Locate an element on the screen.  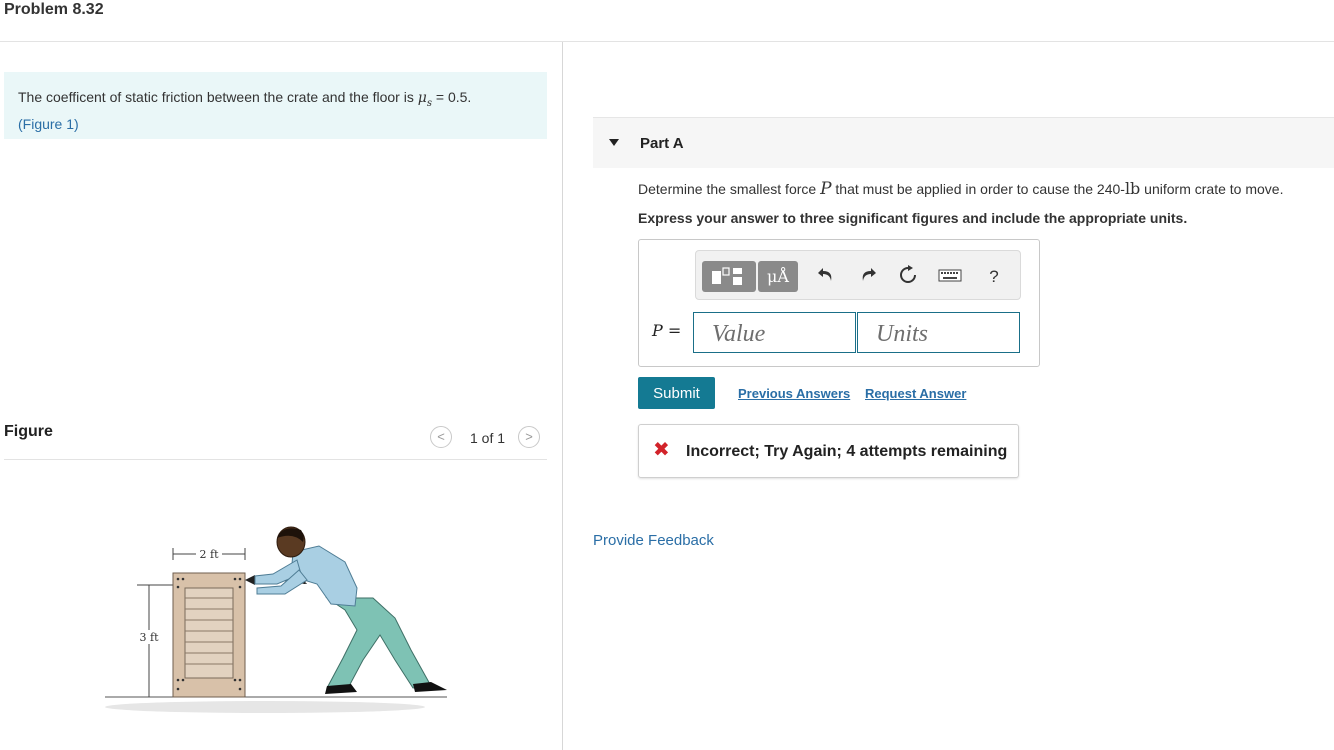
intro-text-after: = 0.5. is located at coordinates (452, 97).